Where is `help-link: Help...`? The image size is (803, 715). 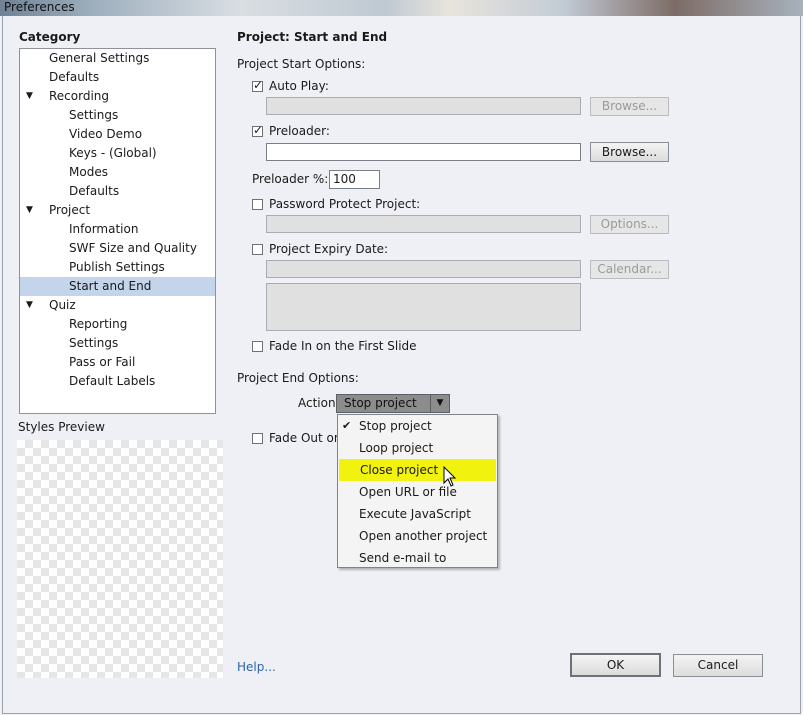 help-link: Help... is located at coordinates (256, 667).